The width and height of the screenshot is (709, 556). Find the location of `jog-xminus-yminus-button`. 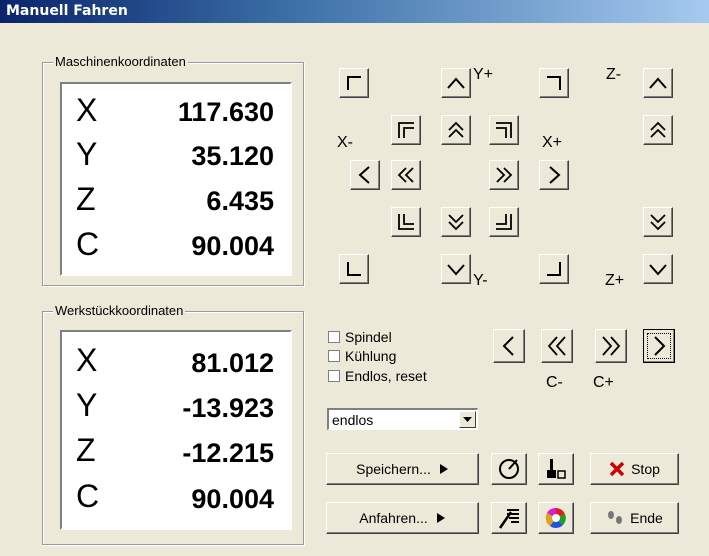

jog-xminus-yminus-button is located at coordinates (354, 269).